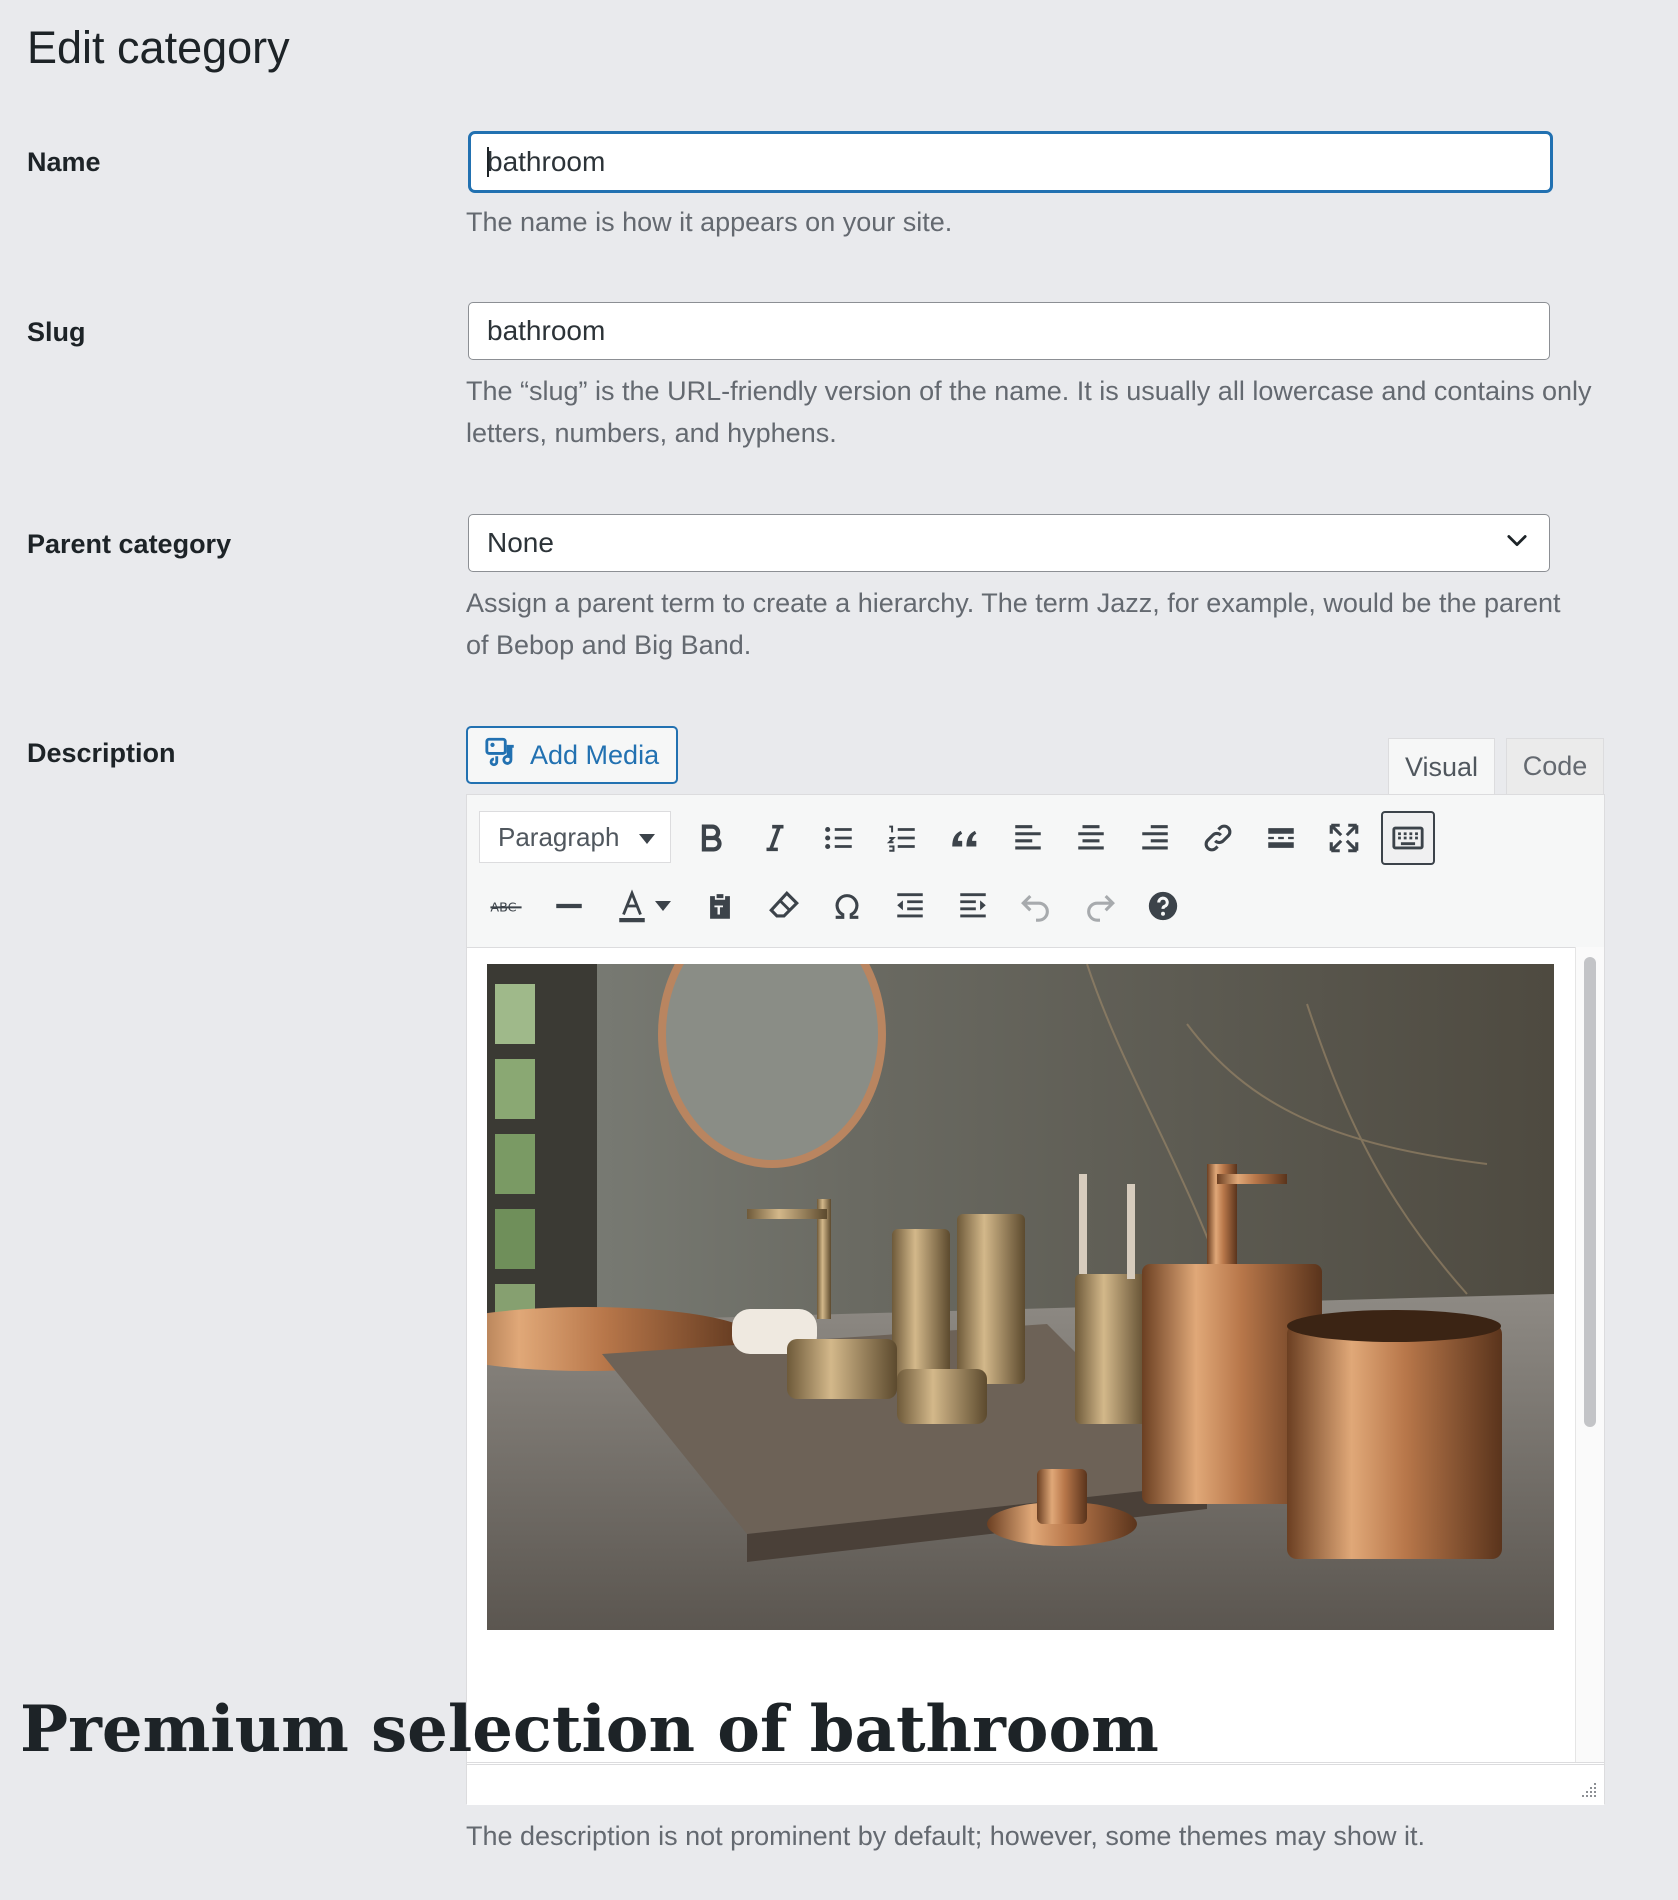 This screenshot has height=1900, width=1678. I want to click on parent-category-select: None, so click(1009, 543).